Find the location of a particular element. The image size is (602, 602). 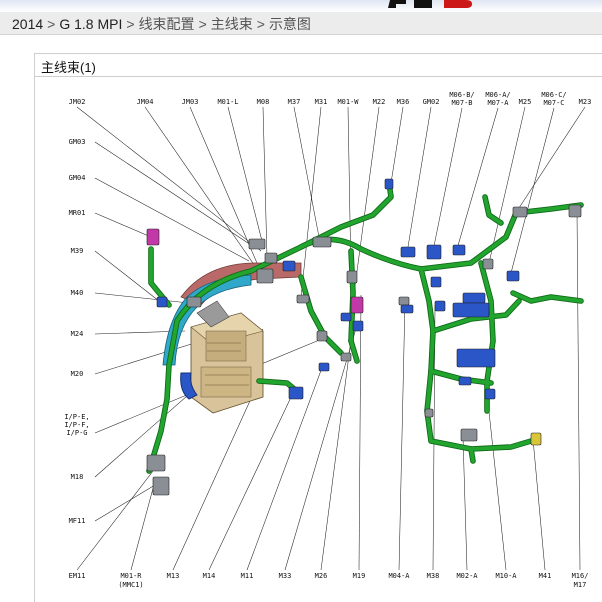

callout-label-left: M39 is located at coordinates (77, 251).